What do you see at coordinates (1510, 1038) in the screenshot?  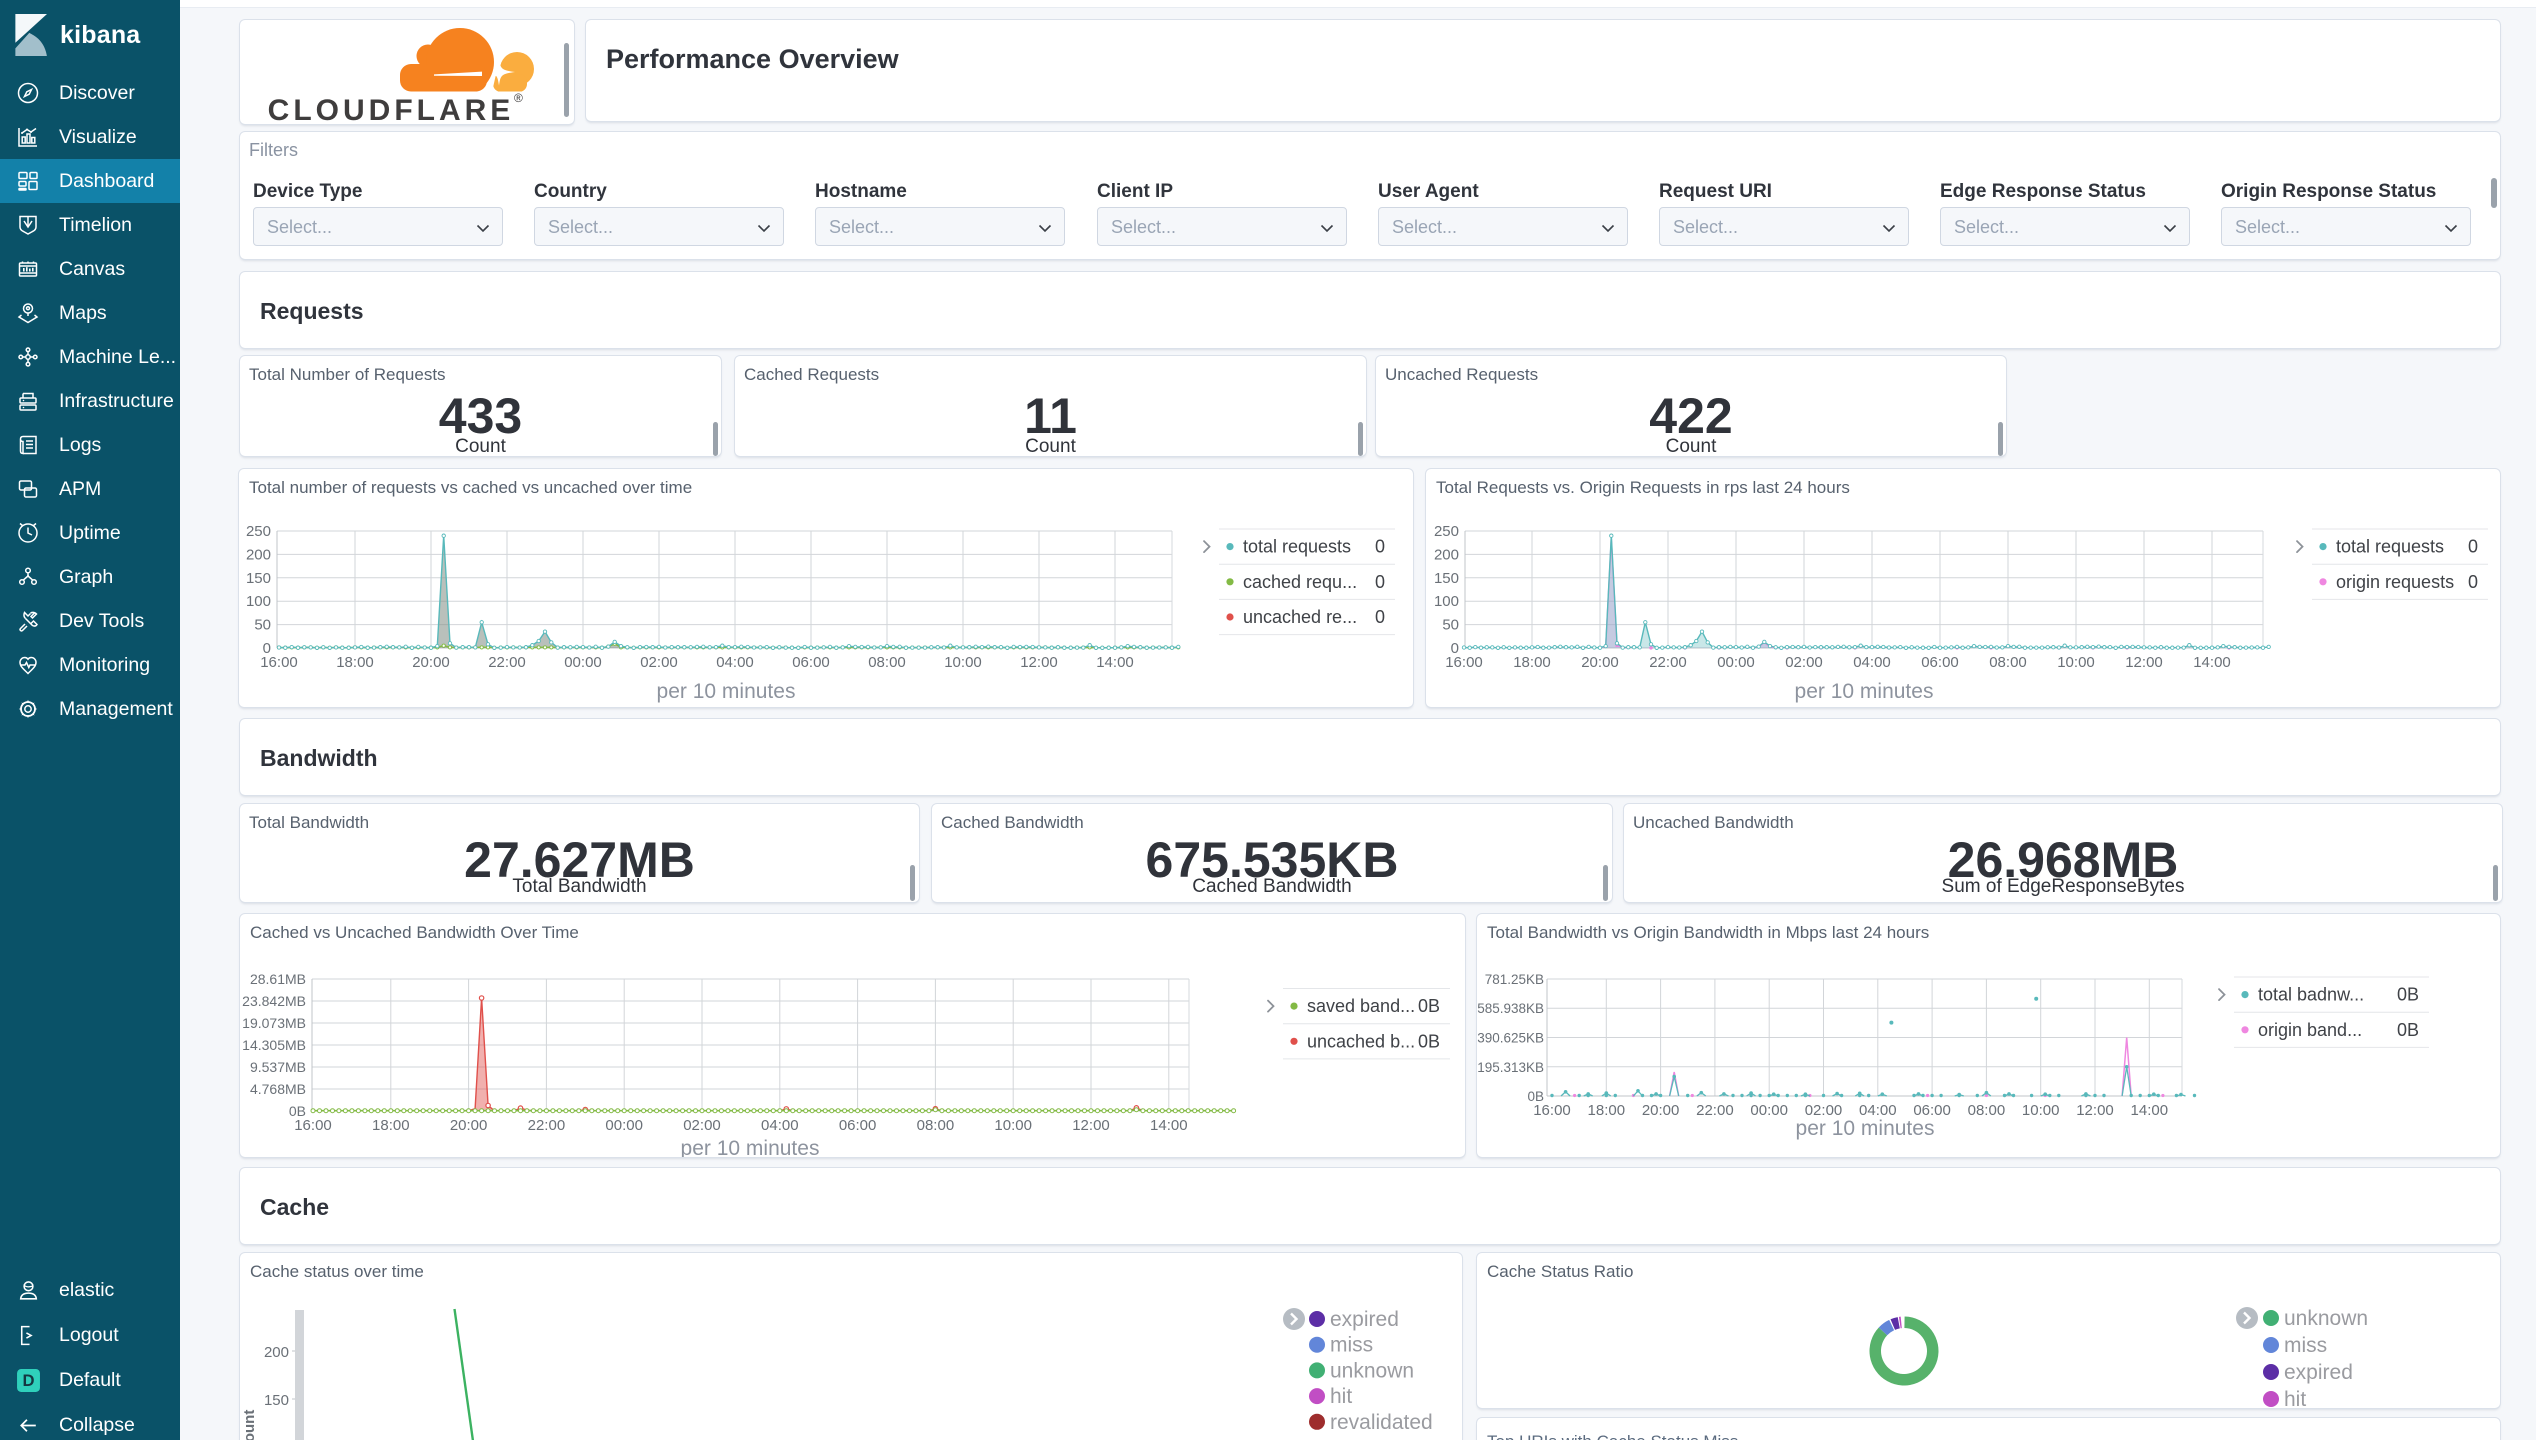 I see `svg-text: 390.625KB` at bounding box center [1510, 1038].